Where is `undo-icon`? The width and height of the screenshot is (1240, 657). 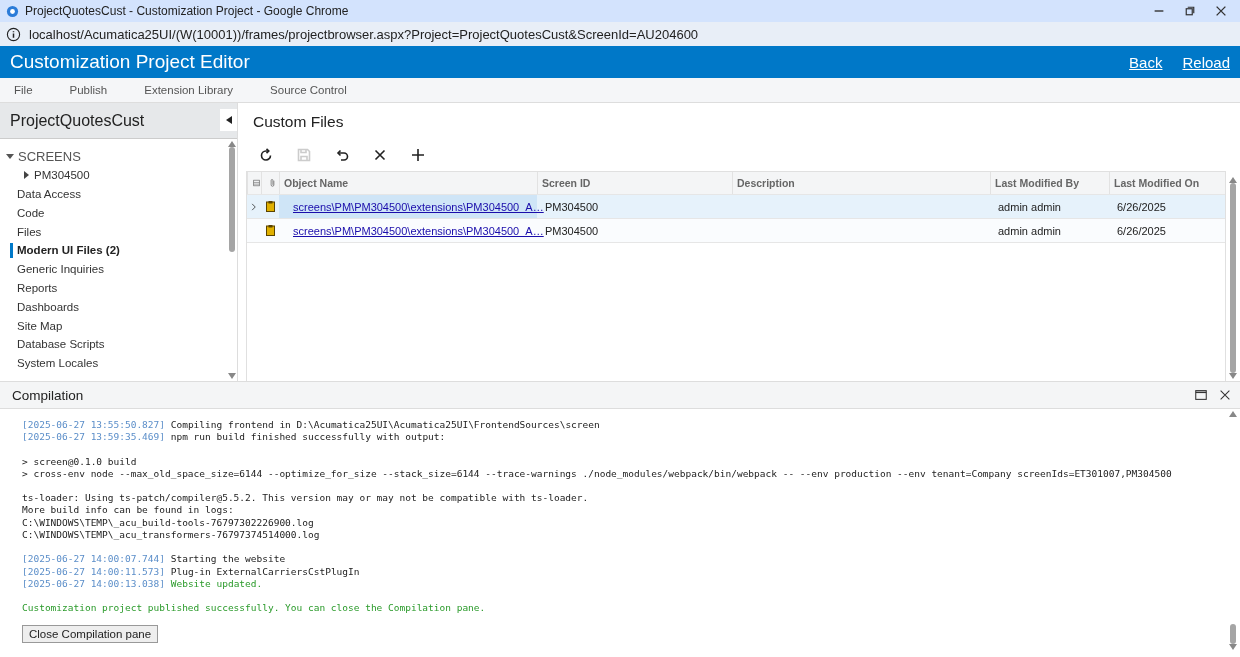
undo-icon is located at coordinates (342, 155).